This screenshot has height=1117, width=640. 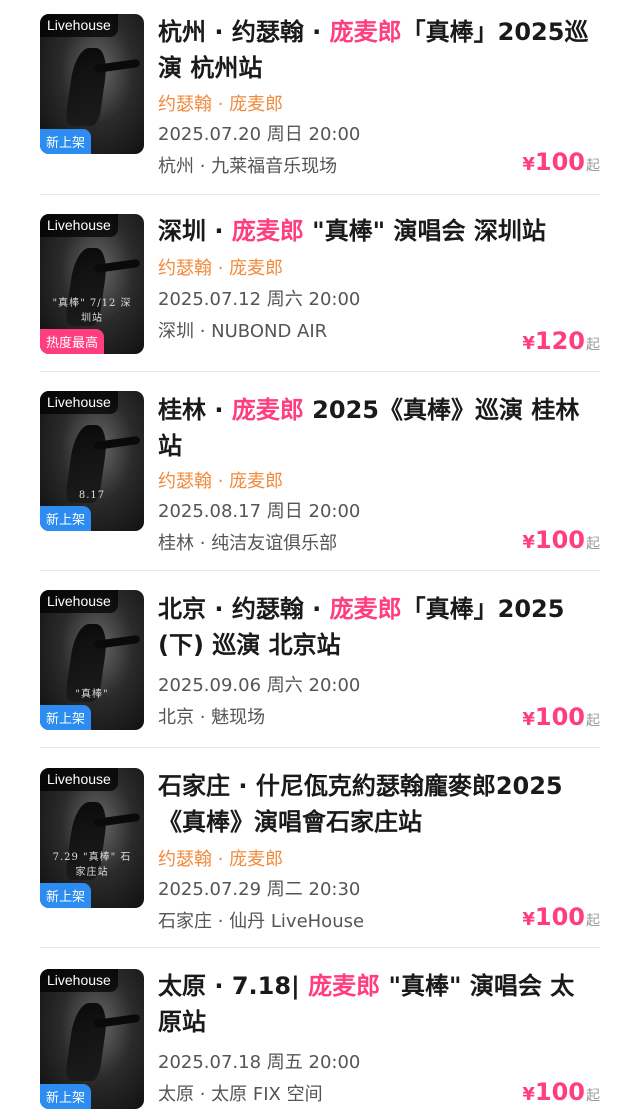 What do you see at coordinates (92, 495) in the screenshot?
I see `poster-caption: 8.17` at bounding box center [92, 495].